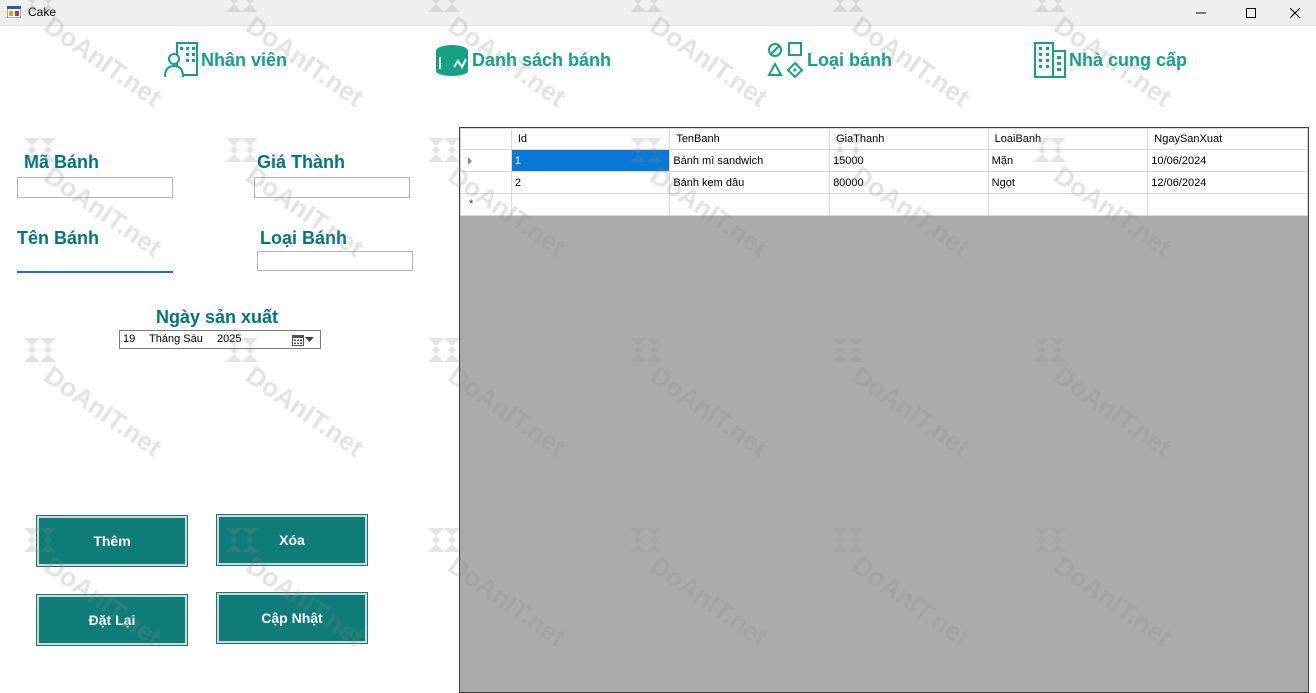 The width and height of the screenshot is (1316, 693). I want to click on grid-cell: Mặn, so click(1068, 160).